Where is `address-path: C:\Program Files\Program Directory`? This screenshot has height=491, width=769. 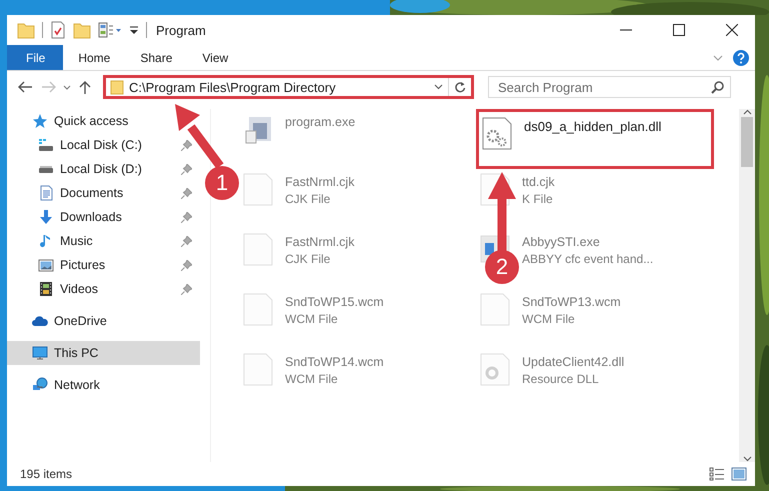 address-path: C:\Program Files\Program Directory is located at coordinates (233, 87).